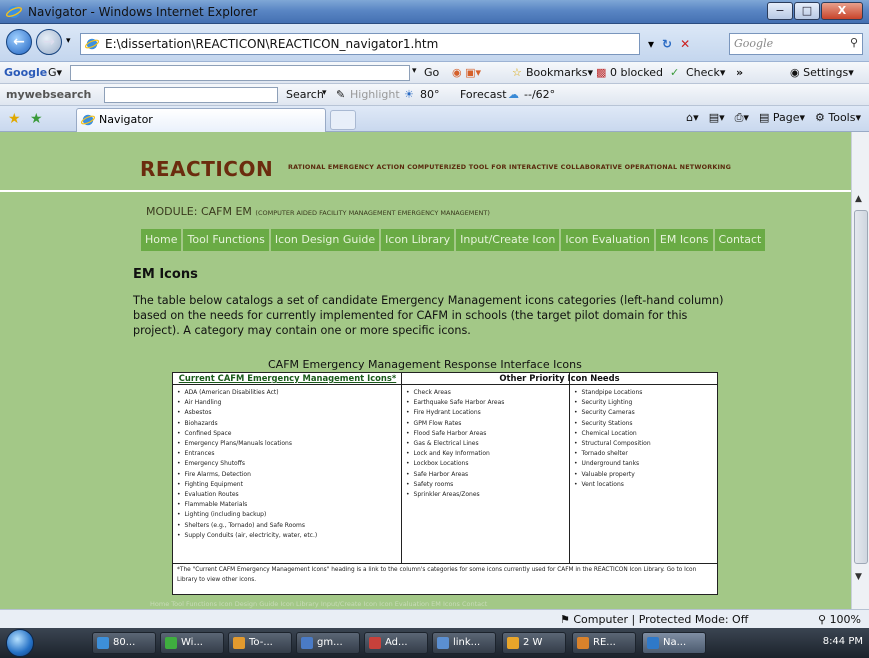 The image size is (869, 658). I want to click on refresh-icon: ↻, so click(667, 44).